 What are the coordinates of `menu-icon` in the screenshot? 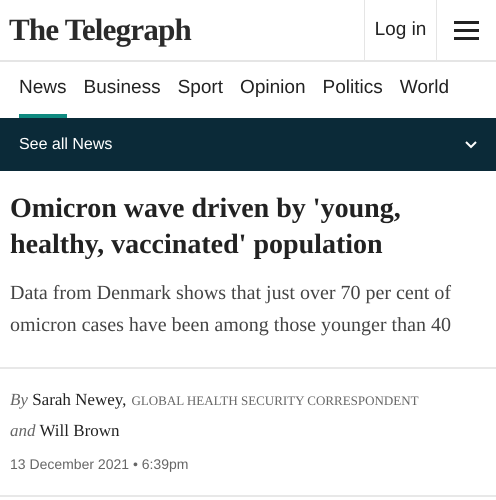 It's located at (466, 30).